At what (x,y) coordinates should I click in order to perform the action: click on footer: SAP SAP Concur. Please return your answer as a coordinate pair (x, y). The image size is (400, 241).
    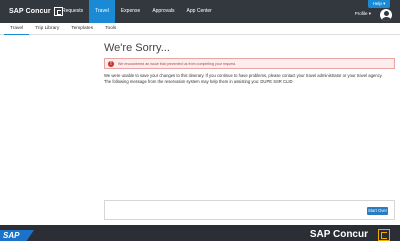
    Looking at the image, I should click on (200, 233).